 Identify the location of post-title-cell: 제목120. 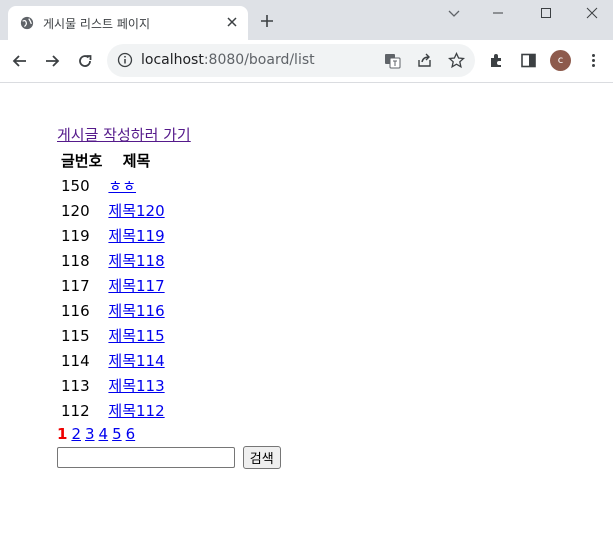
(136, 210).